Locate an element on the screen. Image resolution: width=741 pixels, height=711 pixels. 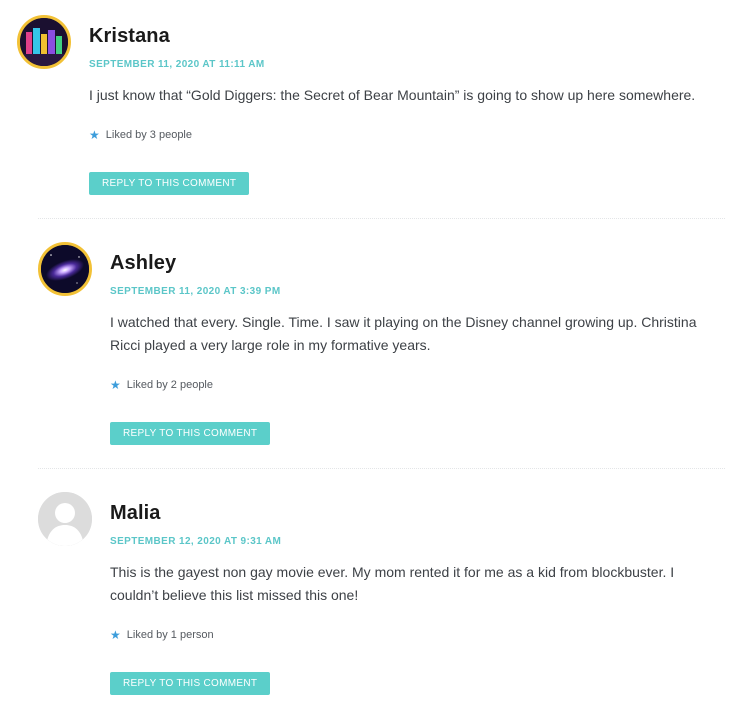
like-status: ★ Liked by 1 person is located at coordinates (162, 635).